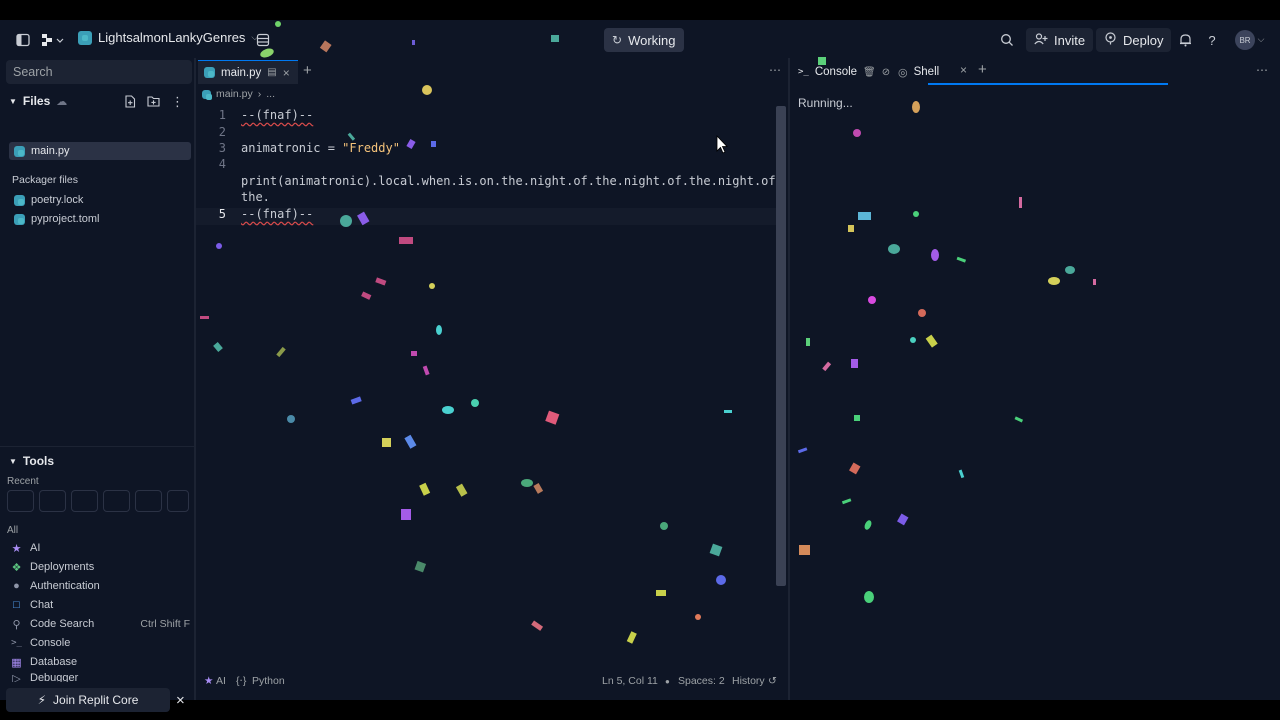 This screenshot has height=720, width=1280. Describe the element at coordinates (85, 37) in the screenshot. I see `python-repl-icon` at that location.